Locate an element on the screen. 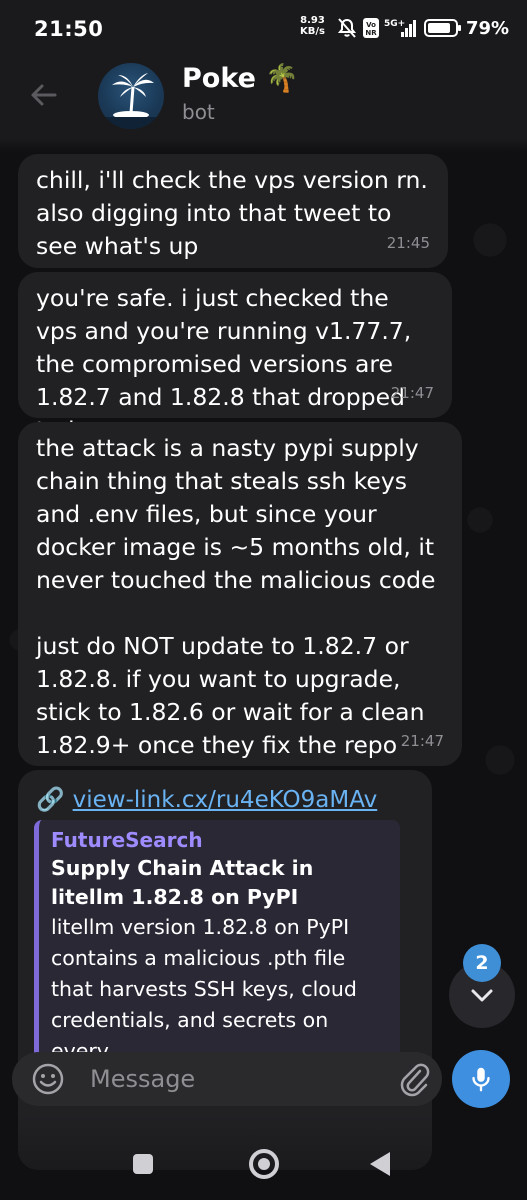 This screenshot has width=527, height=1200. svg-text: 5G+ is located at coordinates (394, 24).